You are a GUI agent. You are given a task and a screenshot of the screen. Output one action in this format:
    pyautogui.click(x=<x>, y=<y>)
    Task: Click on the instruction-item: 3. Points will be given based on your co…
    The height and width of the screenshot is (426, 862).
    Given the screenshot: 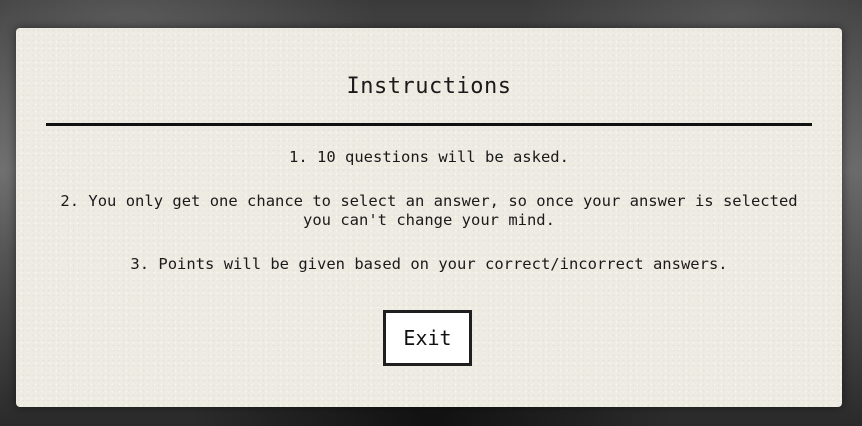 What is the action you would take?
    pyautogui.click(x=429, y=264)
    